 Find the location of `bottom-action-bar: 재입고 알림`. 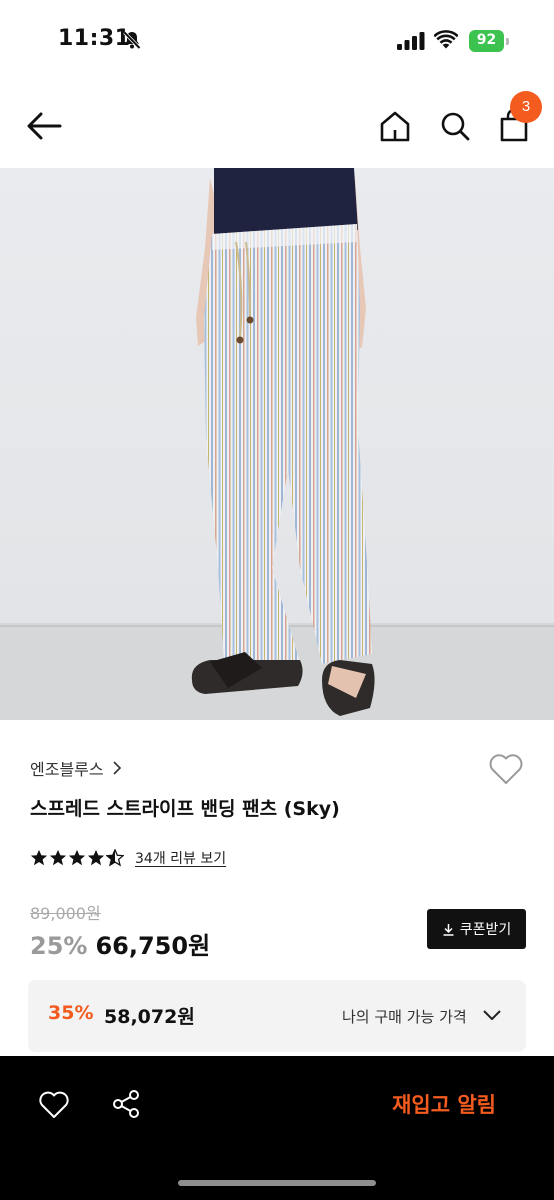

bottom-action-bar: 재입고 알림 is located at coordinates (277, 1128).